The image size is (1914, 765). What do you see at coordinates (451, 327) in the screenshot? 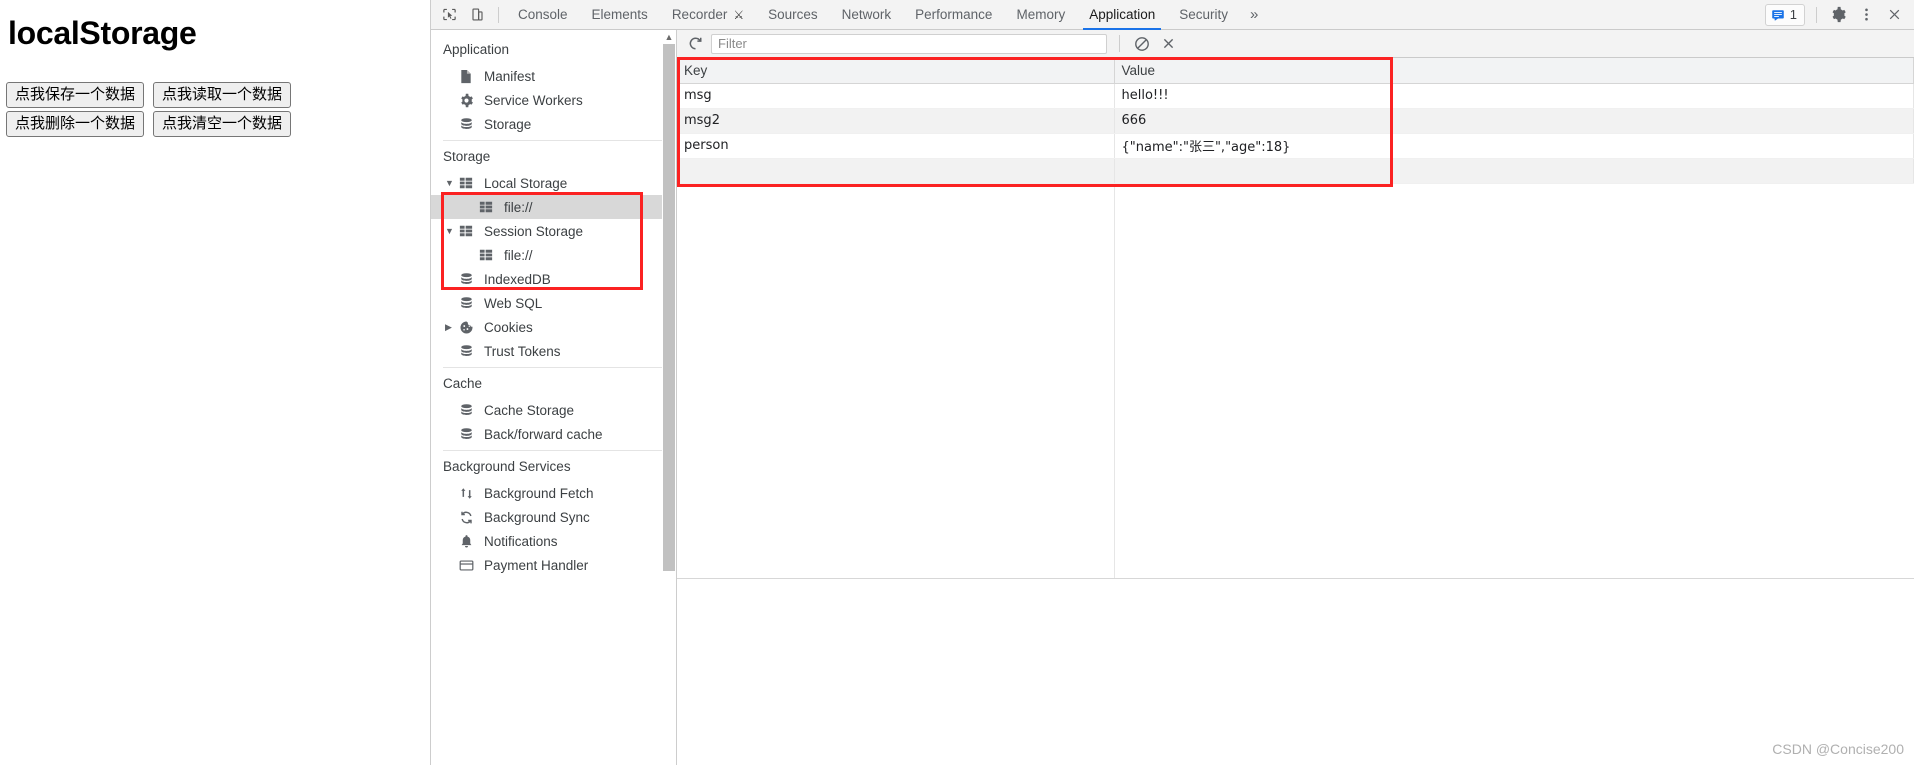
I see `chevron-right-icon: ▶` at bounding box center [451, 327].